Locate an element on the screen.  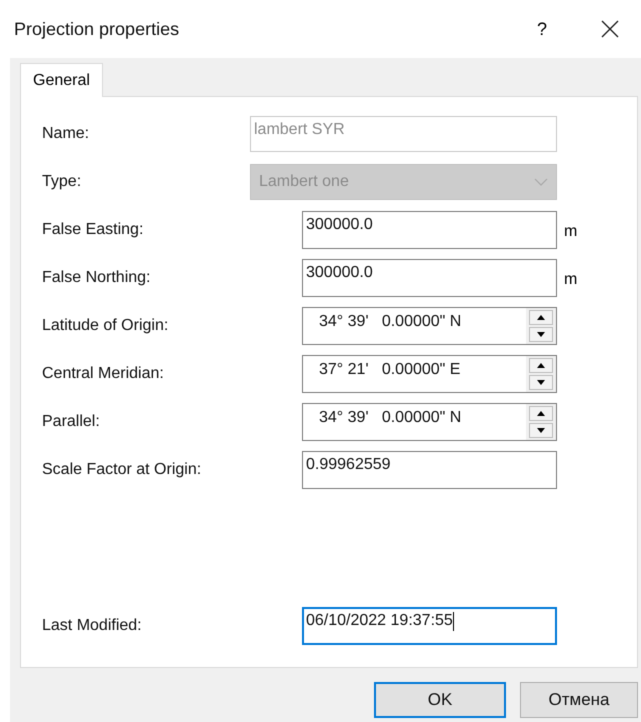
field-label: Last Modified: is located at coordinates (92, 626).